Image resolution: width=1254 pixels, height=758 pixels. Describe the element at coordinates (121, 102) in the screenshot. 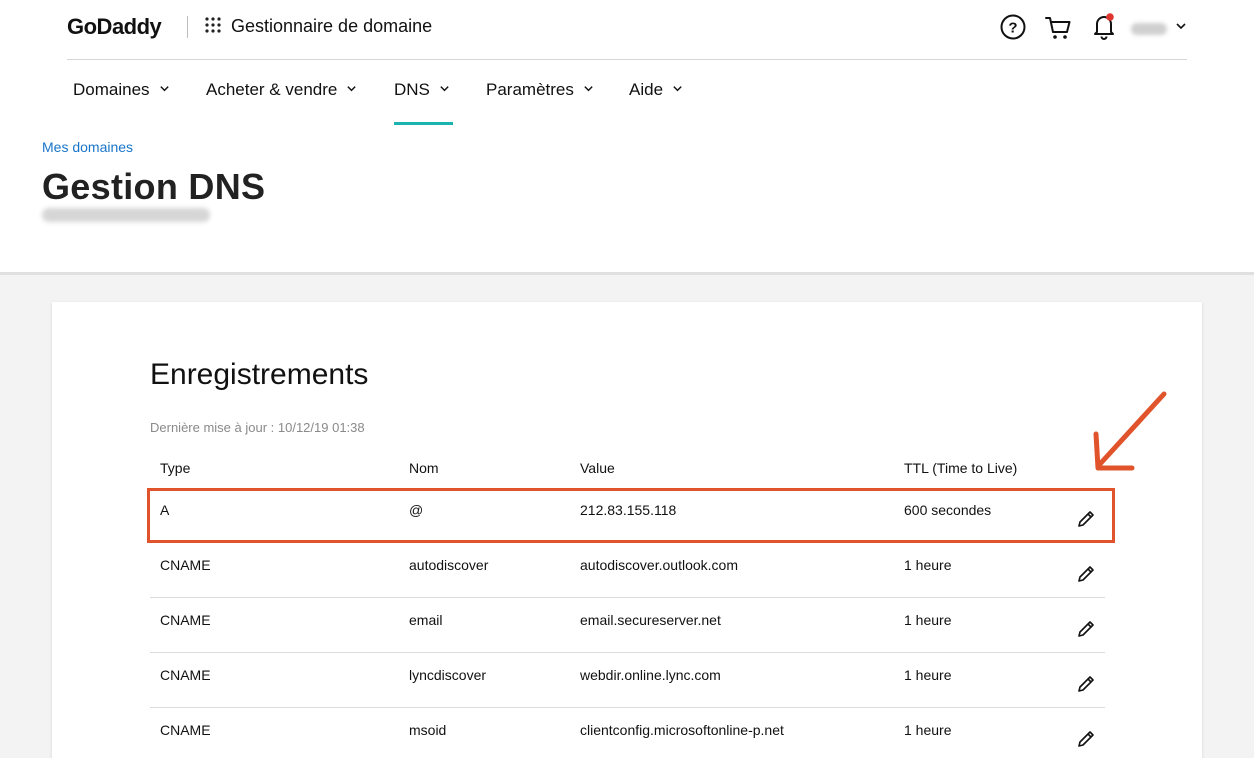

I see `nav-domaines: Domaines` at that location.